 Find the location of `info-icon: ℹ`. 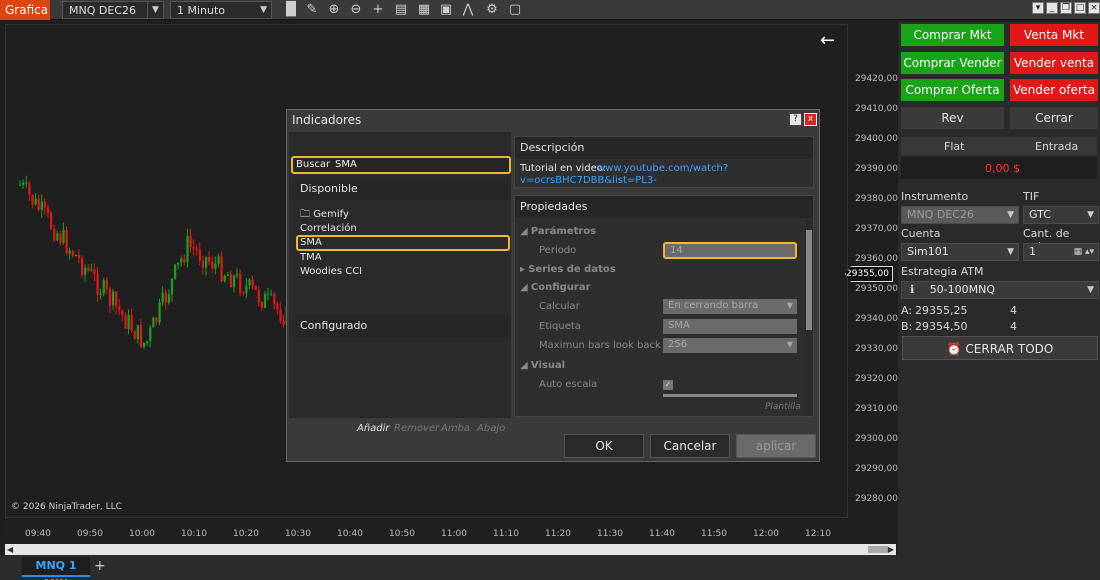

info-icon: ℹ is located at coordinates (912, 289).